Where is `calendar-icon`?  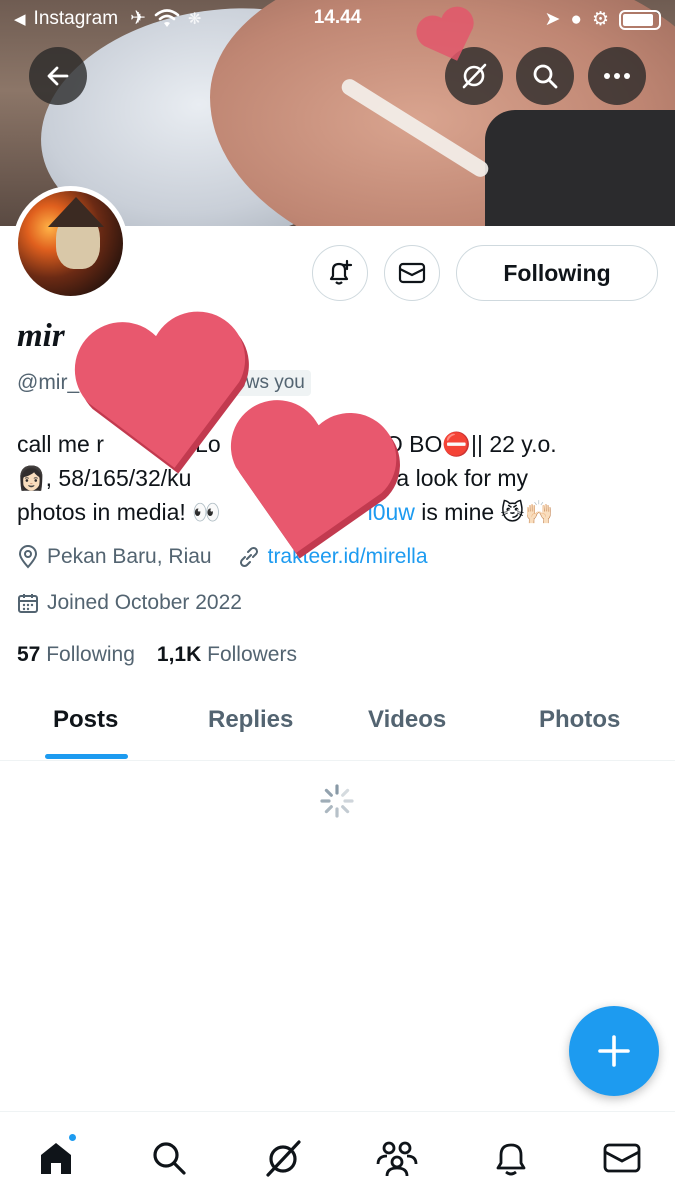 calendar-icon is located at coordinates (28, 603).